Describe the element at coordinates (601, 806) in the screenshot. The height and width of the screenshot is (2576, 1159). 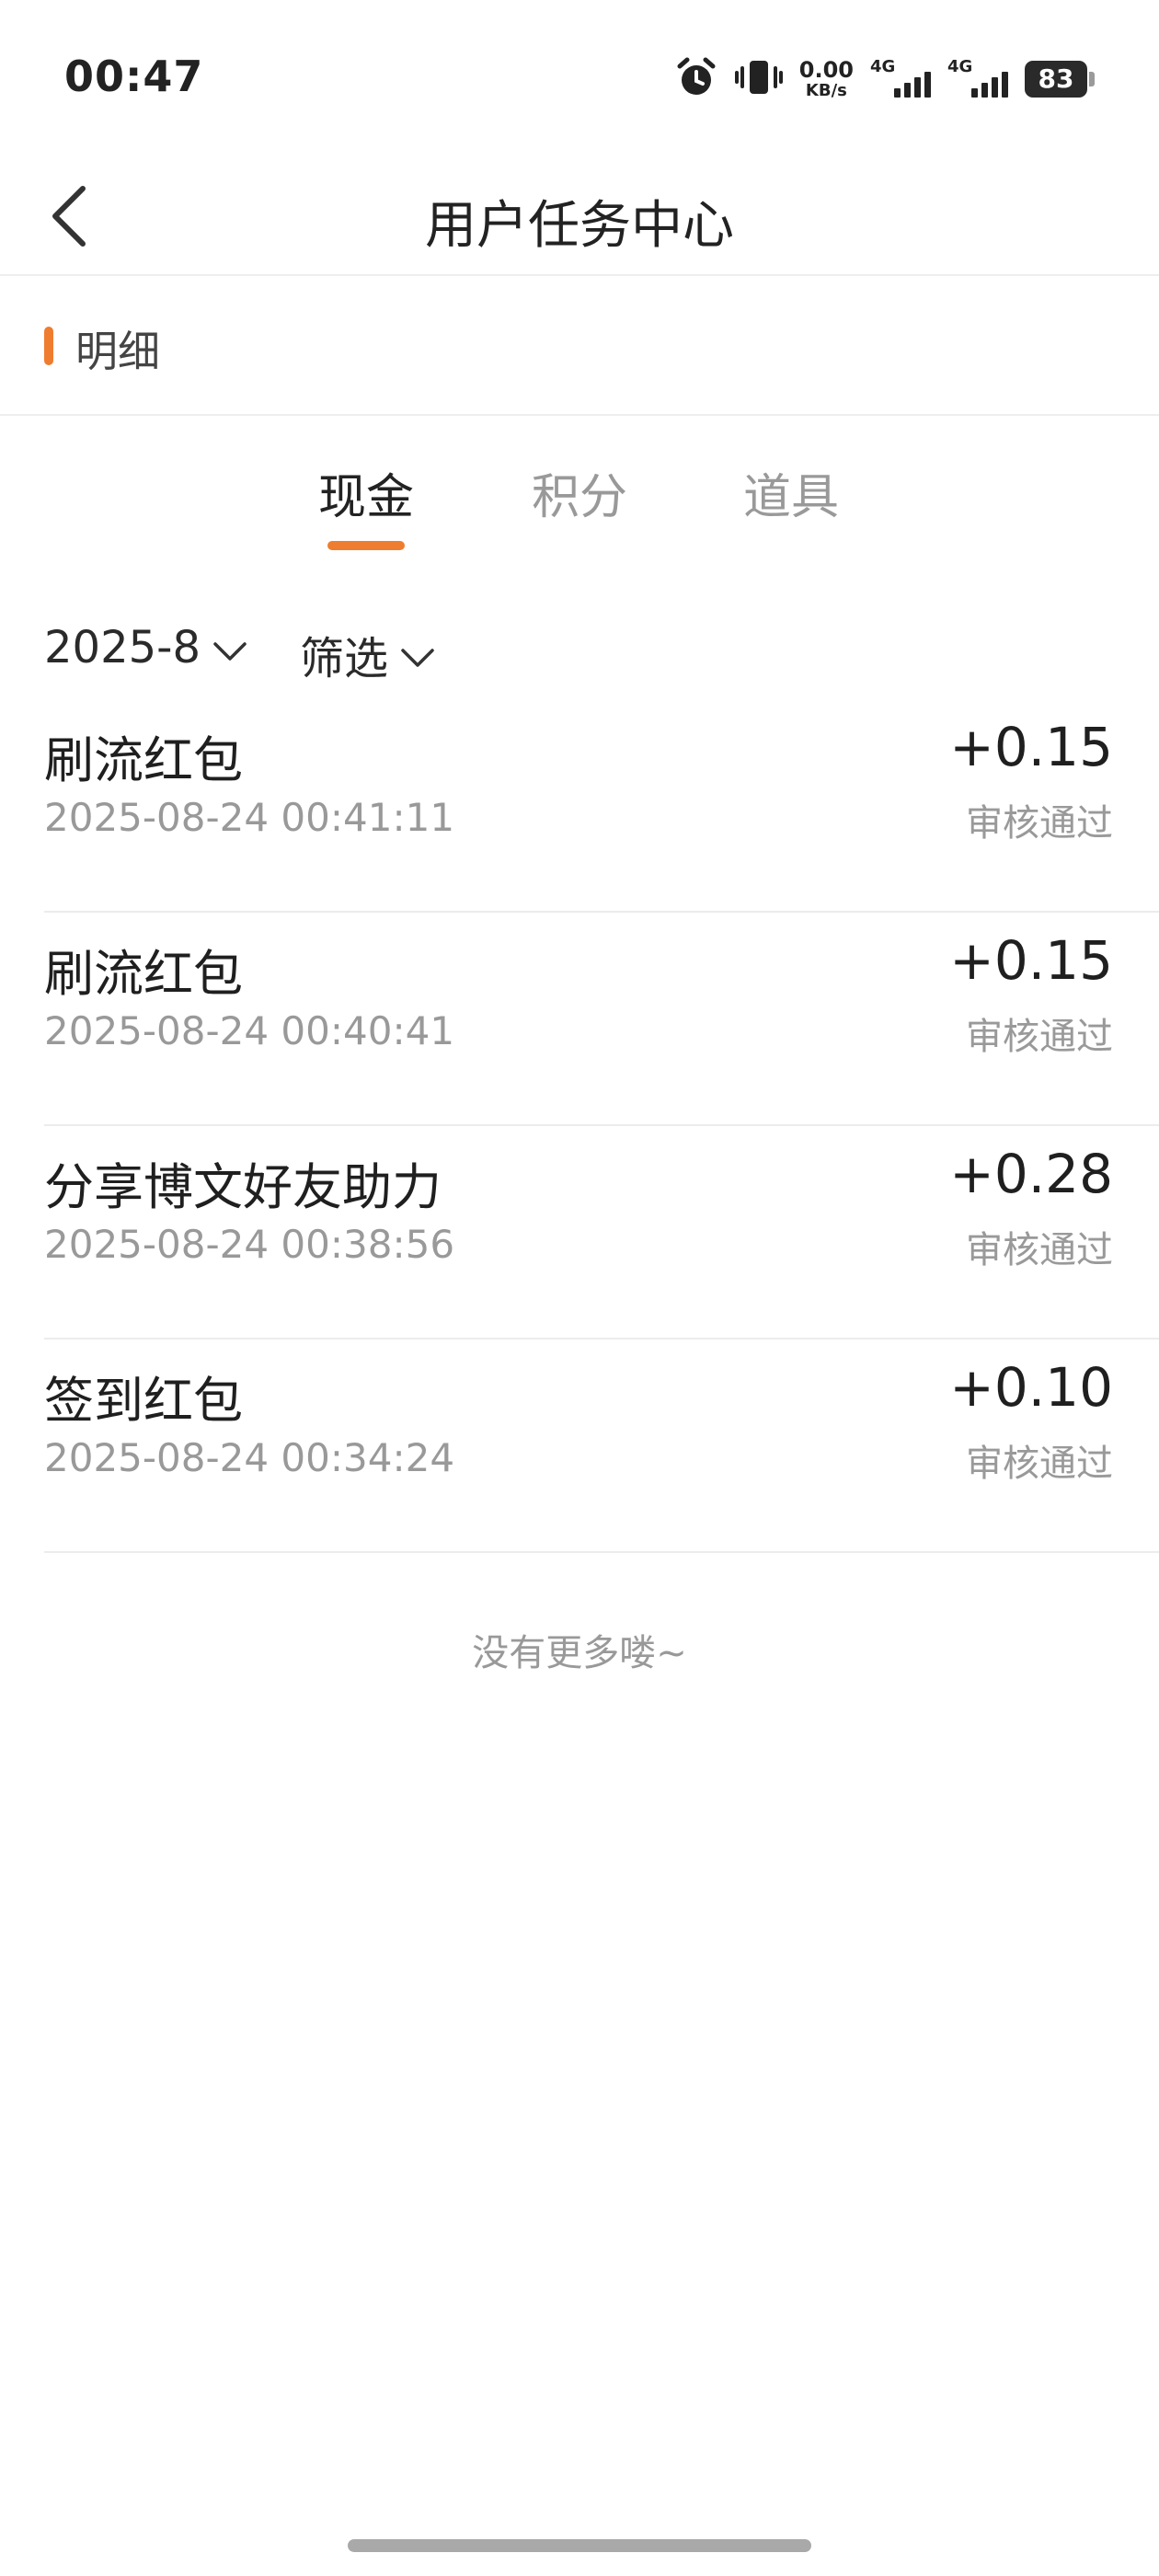
I see `list-item: 刷流红包 2025-08-24 00:41:11 +0.15 审核通过` at that location.